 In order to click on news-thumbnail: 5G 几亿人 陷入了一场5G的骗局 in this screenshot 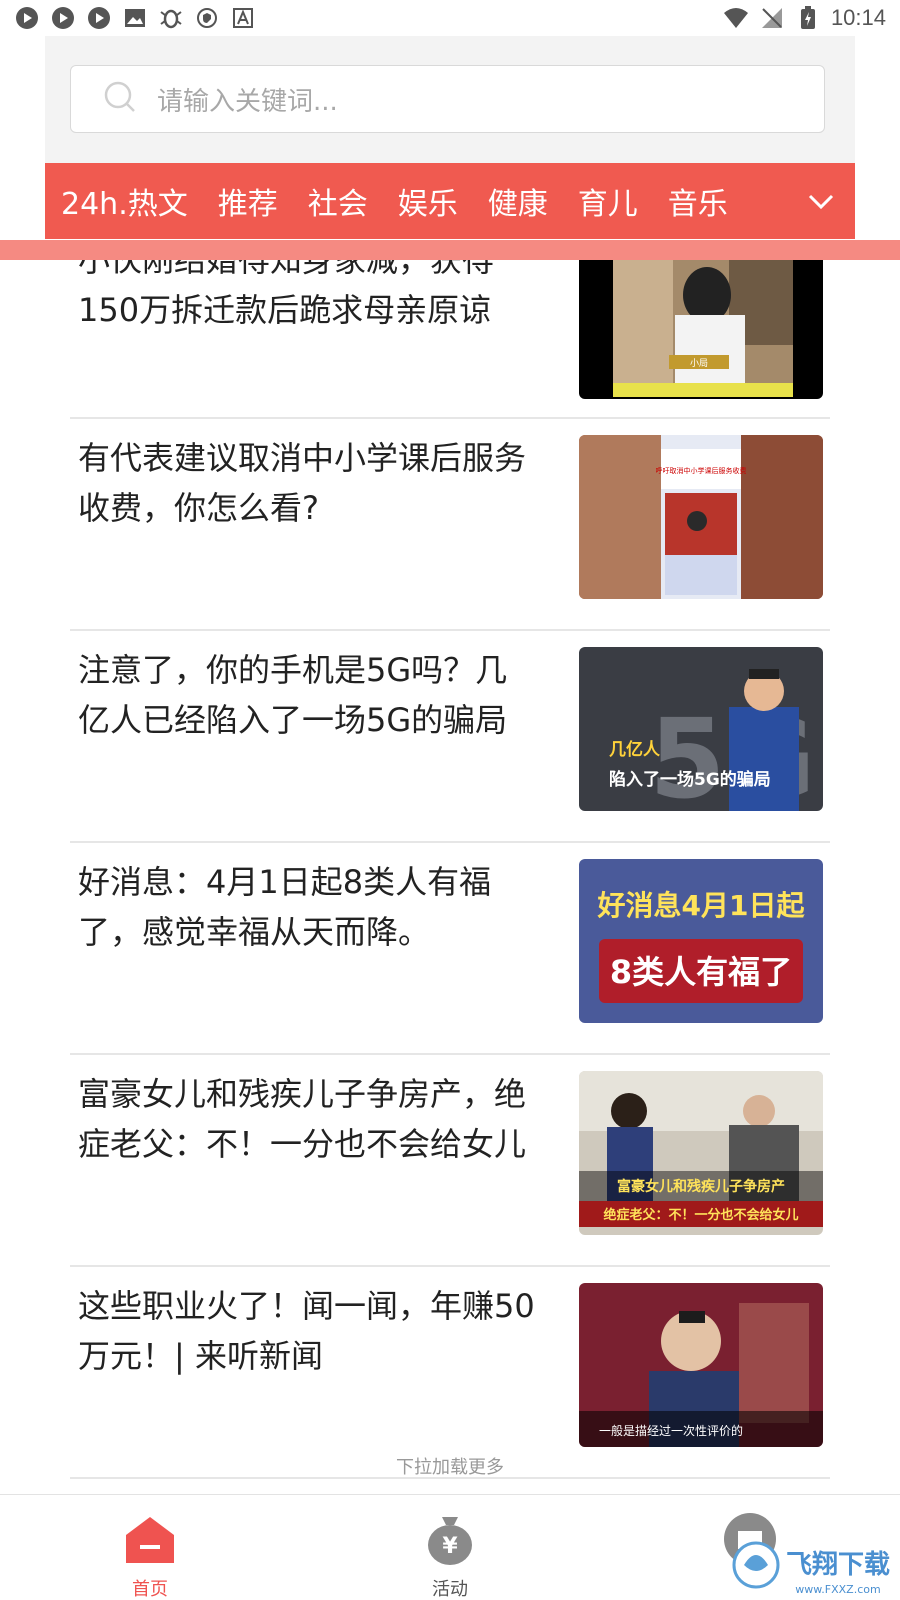, I will do `click(701, 729)`.